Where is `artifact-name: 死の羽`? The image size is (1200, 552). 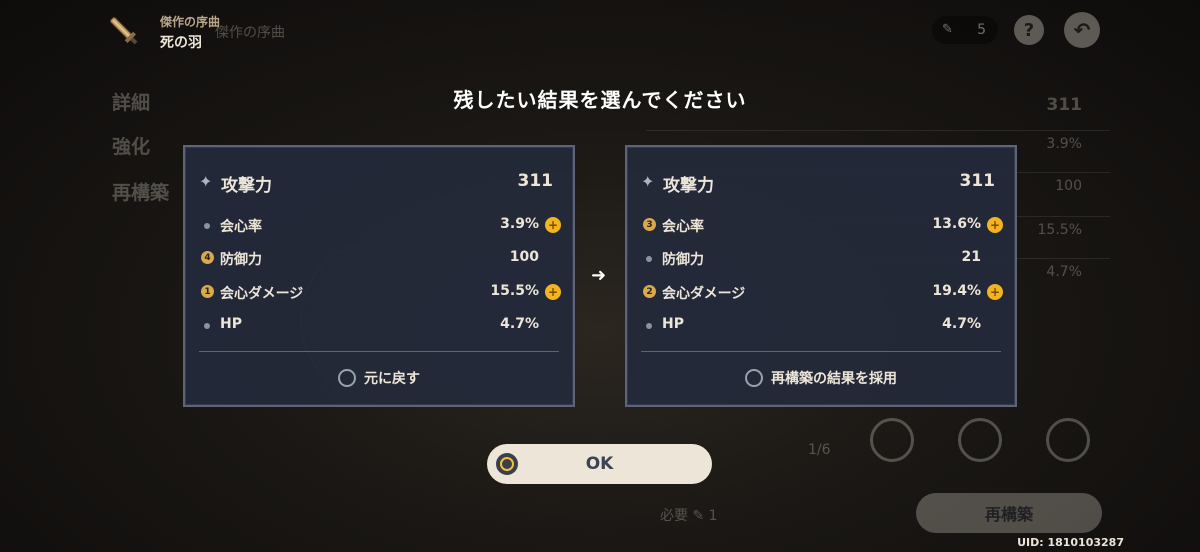
artifact-name: 死の羽 is located at coordinates (181, 43).